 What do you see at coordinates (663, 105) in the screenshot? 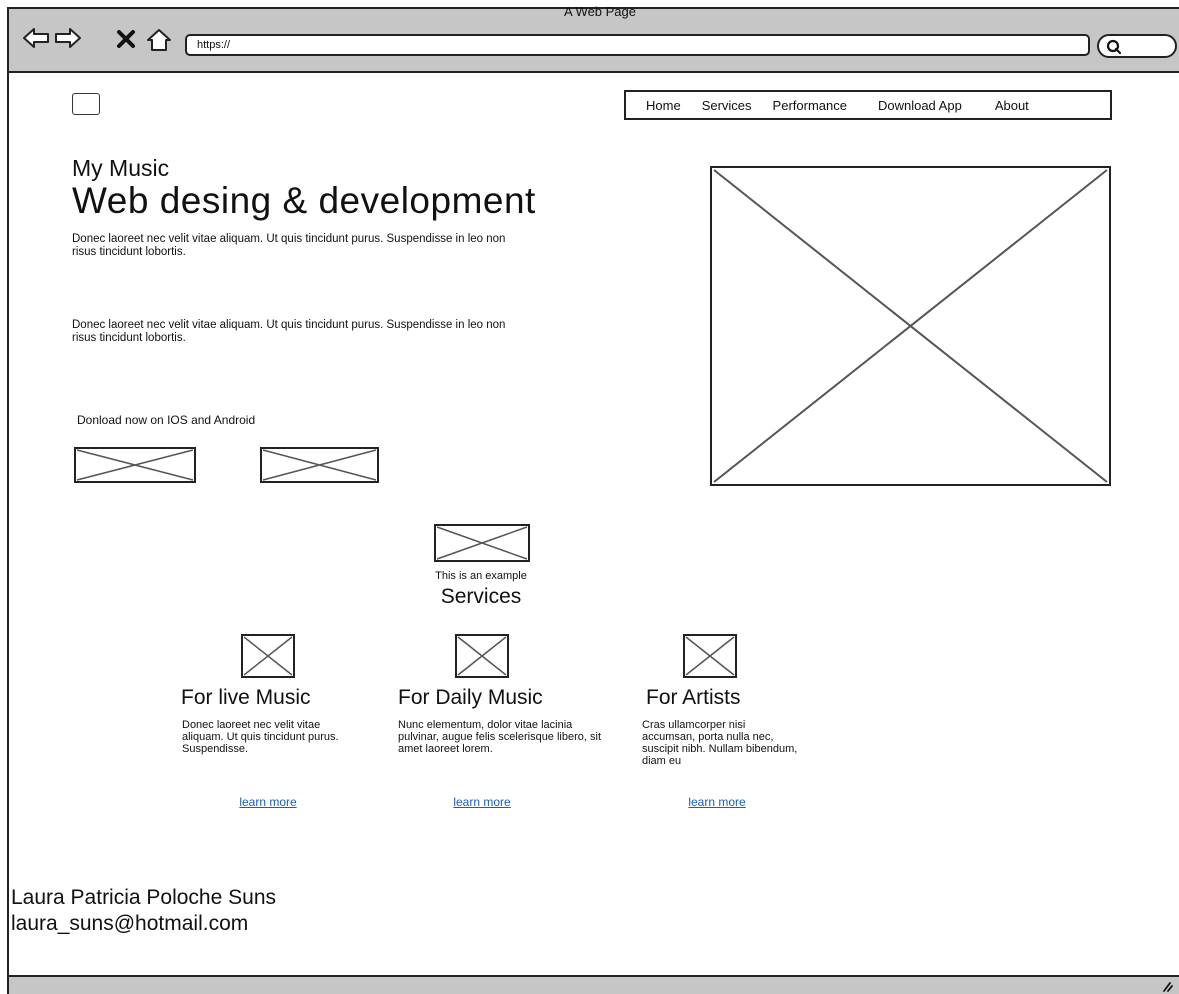
I see `nav-item-home: Home` at bounding box center [663, 105].